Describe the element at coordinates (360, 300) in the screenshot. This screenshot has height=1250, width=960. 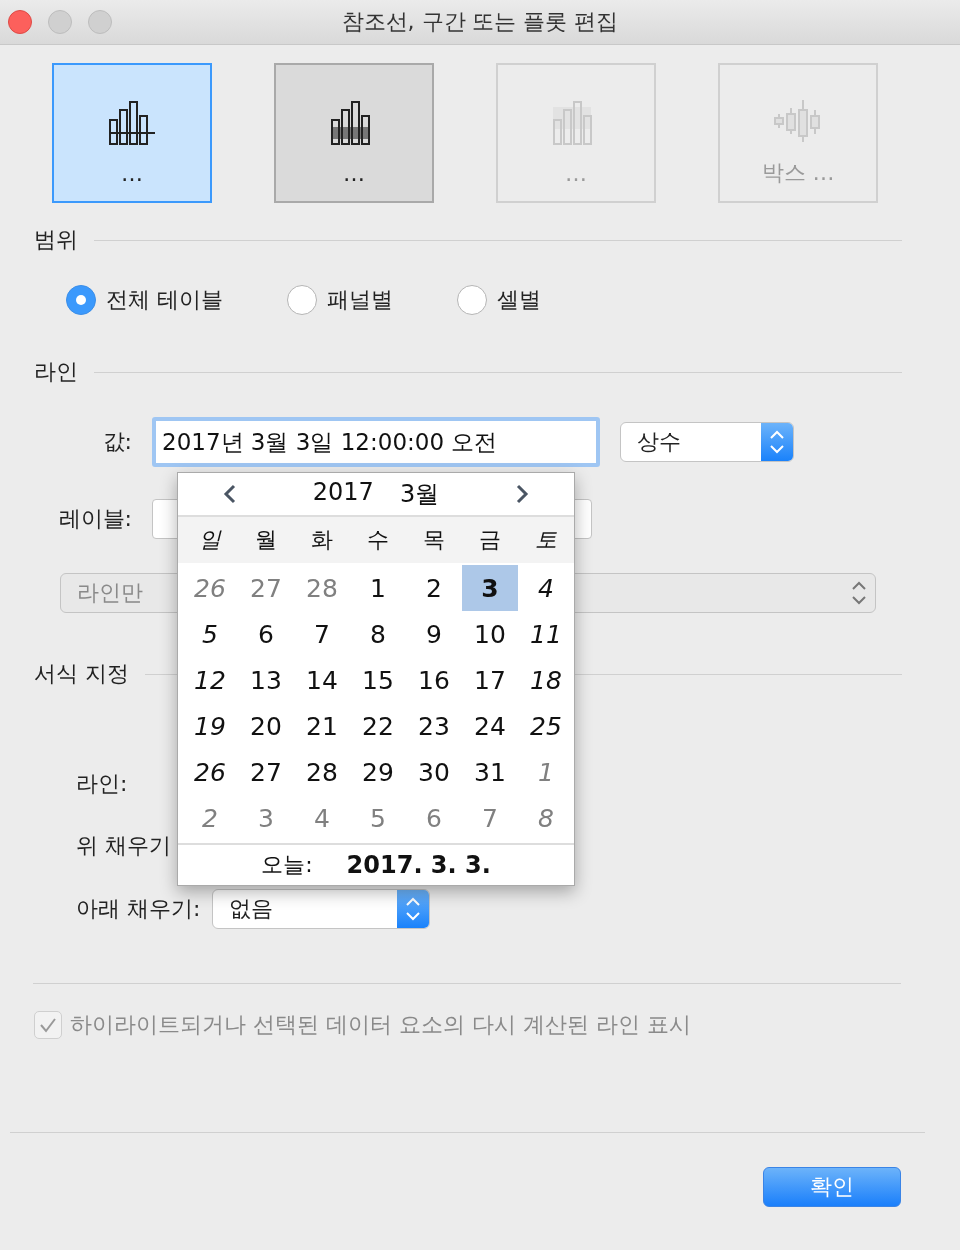
I see `radio-label: 패널별` at that location.